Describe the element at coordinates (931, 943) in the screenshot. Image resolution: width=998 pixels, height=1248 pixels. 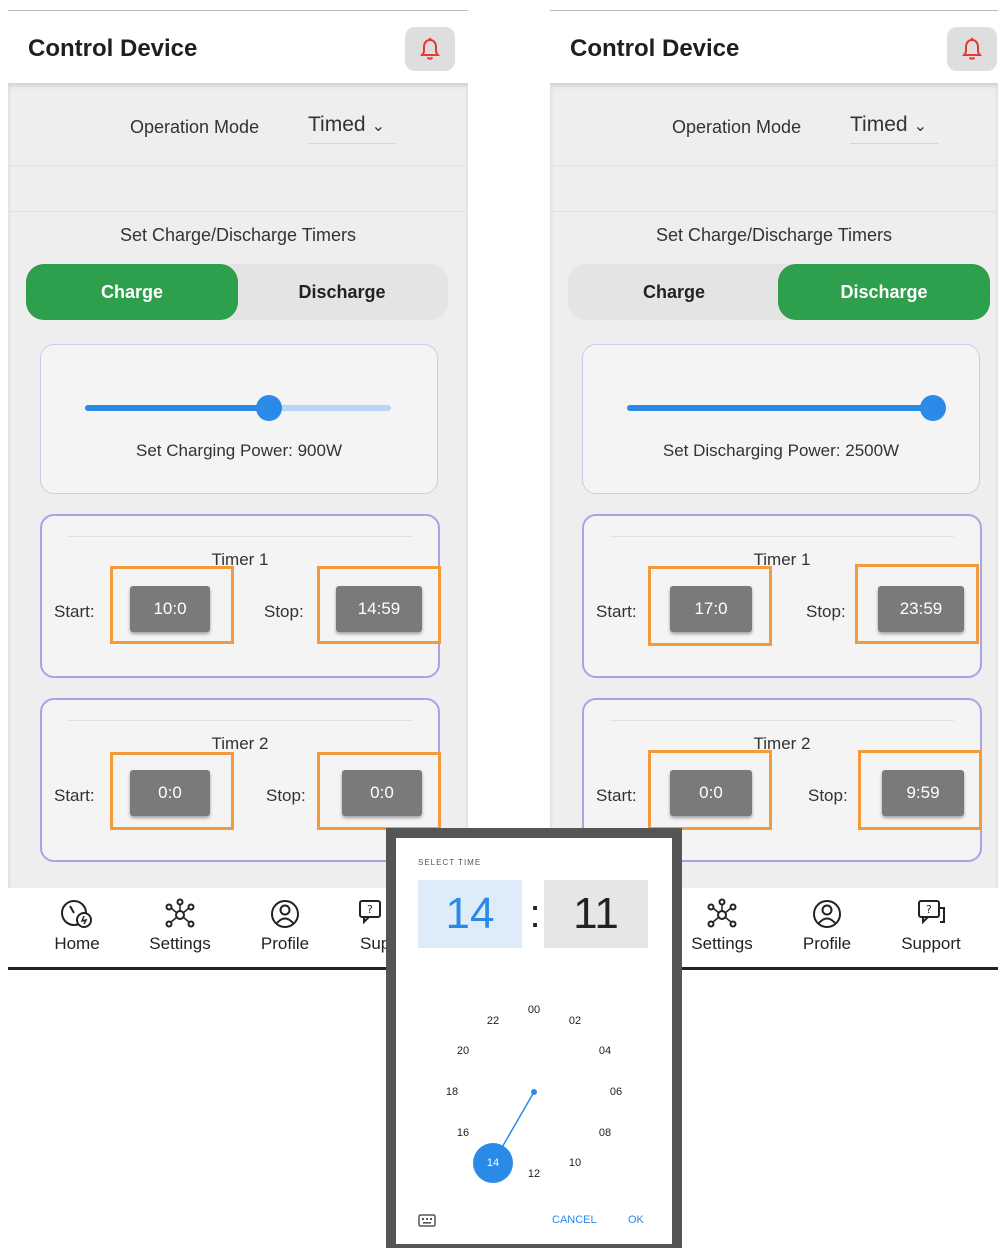
I see `nav-label: Support` at that location.